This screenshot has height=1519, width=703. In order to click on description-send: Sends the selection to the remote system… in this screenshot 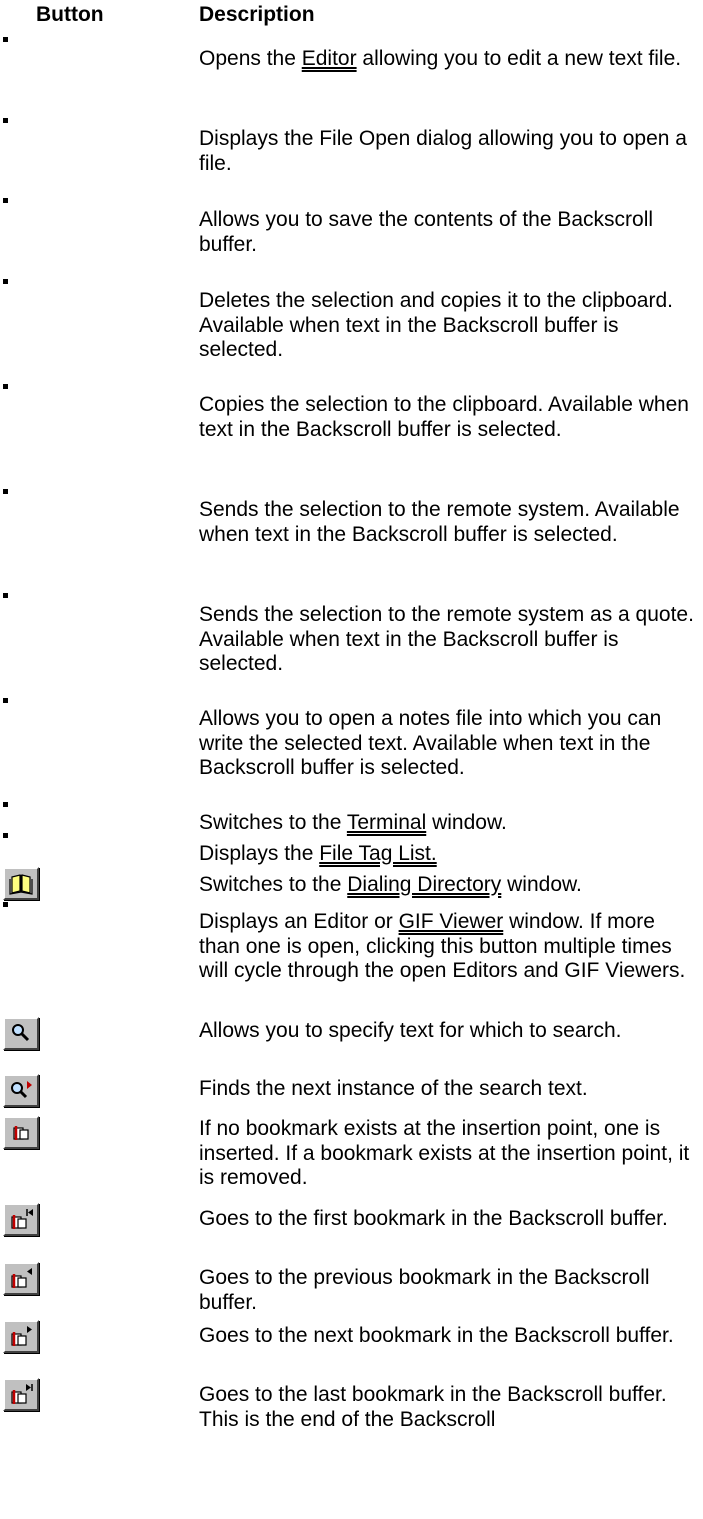, I will do `click(439, 522)`.